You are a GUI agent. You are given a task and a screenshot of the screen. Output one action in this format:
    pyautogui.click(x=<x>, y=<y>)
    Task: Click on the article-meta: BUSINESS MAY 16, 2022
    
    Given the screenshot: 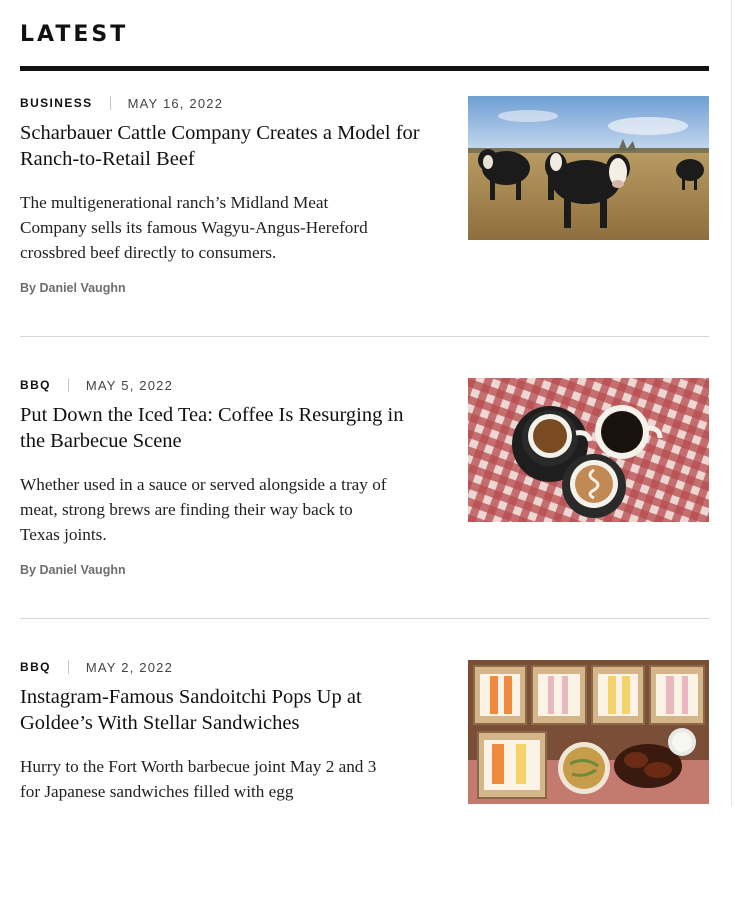 What is the action you would take?
    pyautogui.click(x=122, y=103)
    